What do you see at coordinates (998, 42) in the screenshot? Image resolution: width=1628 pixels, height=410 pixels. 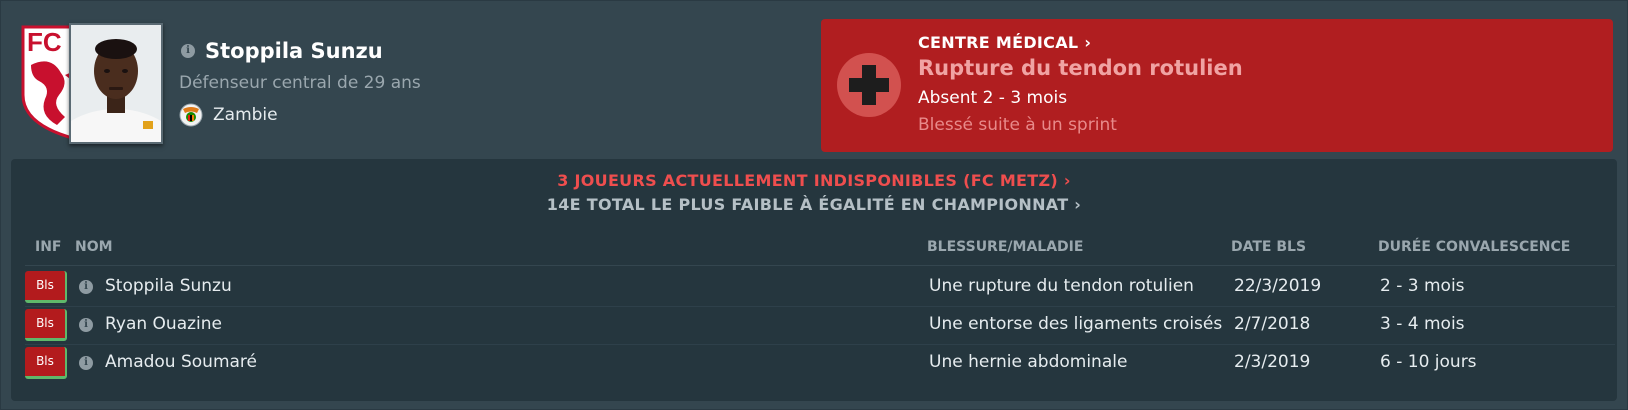 I see `medical-centre-title: CENTRE MÉDICAL` at bounding box center [998, 42].